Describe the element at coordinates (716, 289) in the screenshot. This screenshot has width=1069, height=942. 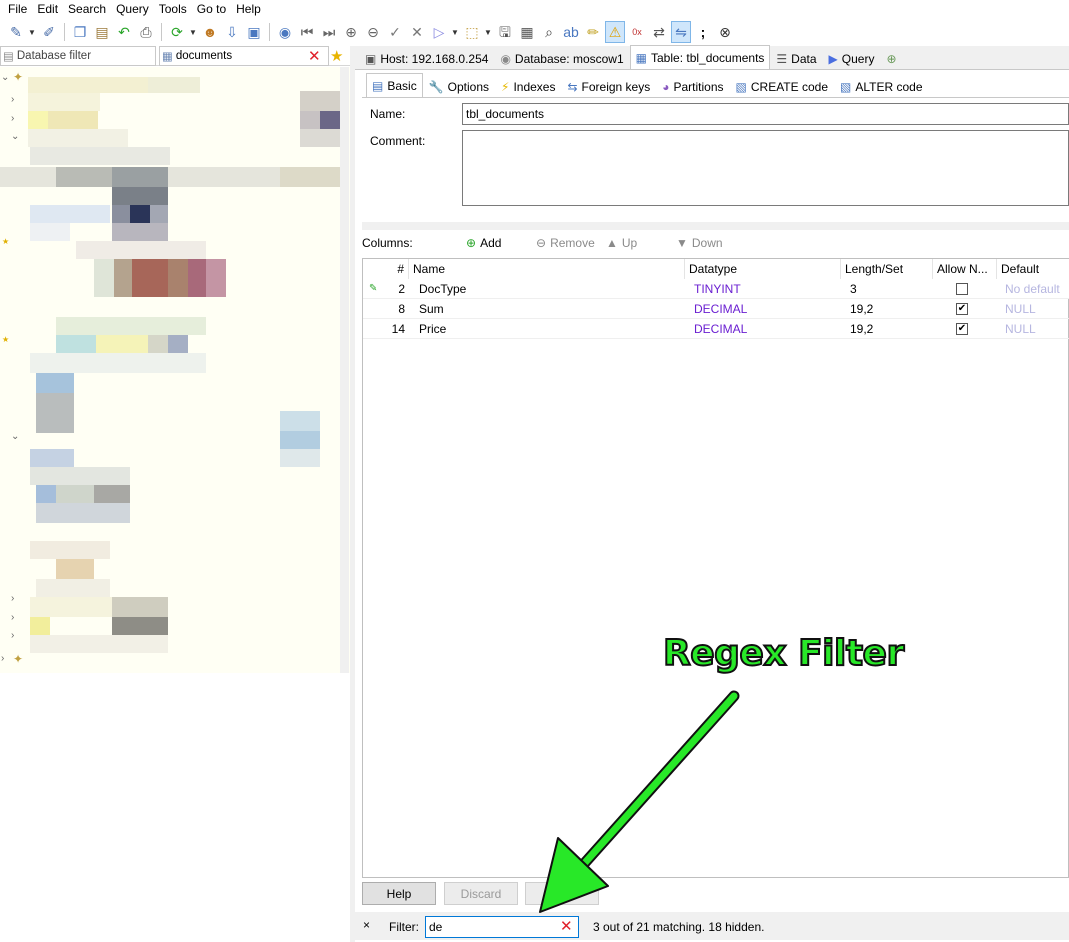
I see `table-row: ✎ 2 DocType TINYINT 3 No default` at that location.